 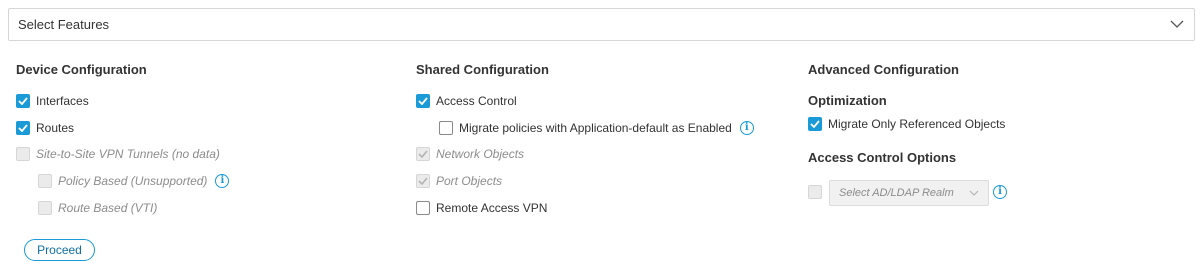 I want to click on route-based-option: Route Based (VTI), so click(x=97, y=208).